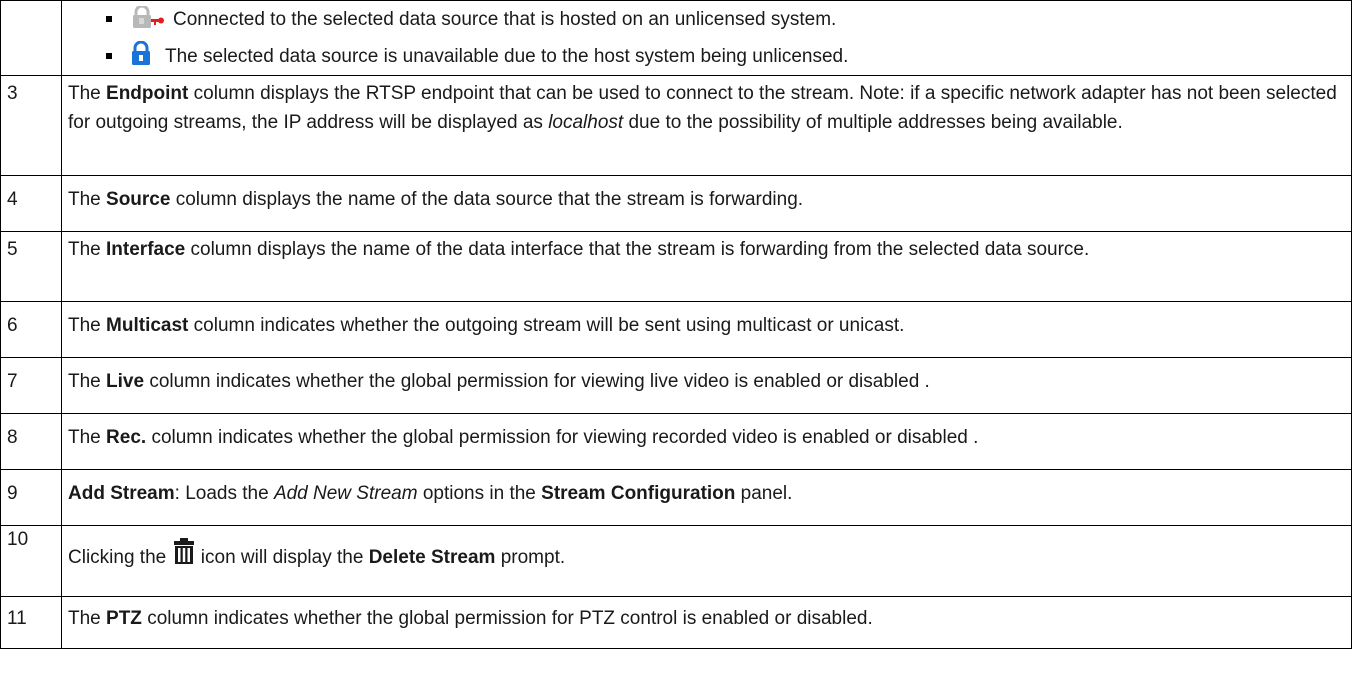 This screenshot has height=674, width=1352. What do you see at coordinates (31, 329) in the screenshot?
I see `row-number: 6` at bounding box center [31, 329].